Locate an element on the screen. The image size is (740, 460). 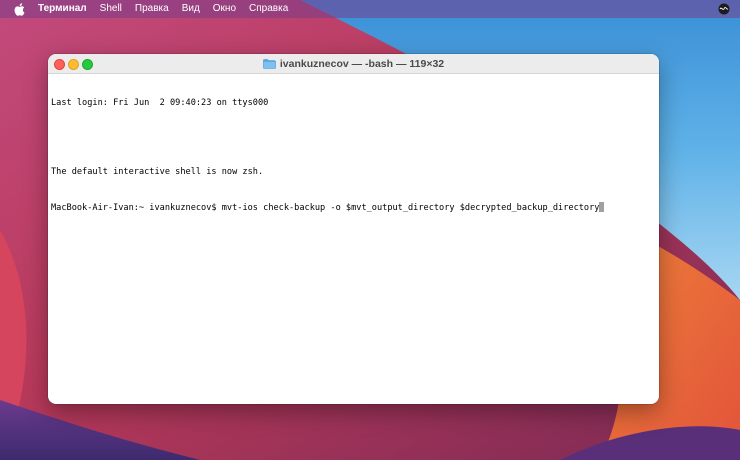
window-title: ivankuznecov — -bash — 119×32 is located at coordinates (362, 63).